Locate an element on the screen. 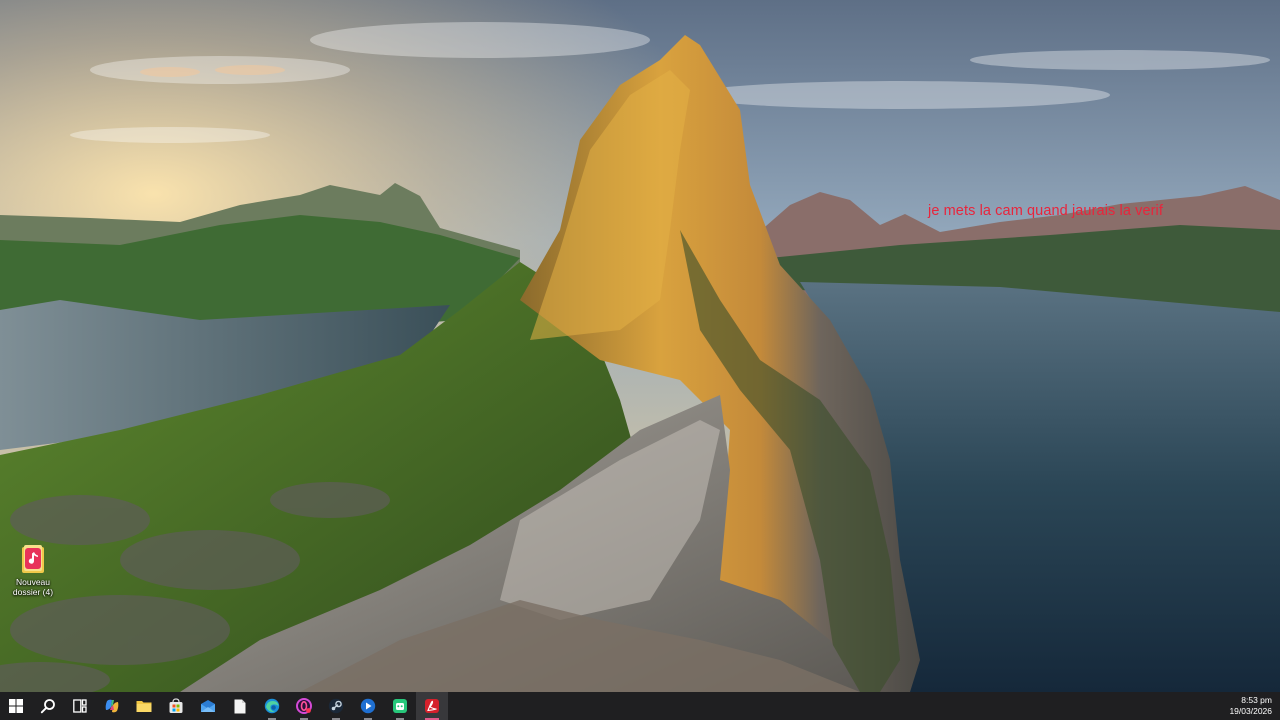 Image resolution: width=1280 pixels, height=720 pixels. file-explorer-button is located at coordinates (144, 706).